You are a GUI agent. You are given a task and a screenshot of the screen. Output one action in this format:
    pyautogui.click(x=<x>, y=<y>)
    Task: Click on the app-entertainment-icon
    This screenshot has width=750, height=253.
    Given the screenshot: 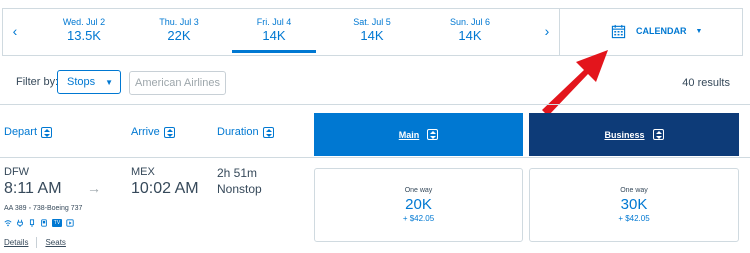 What is the action you would take?
    pyautogui.click(x=70, y=223)
    